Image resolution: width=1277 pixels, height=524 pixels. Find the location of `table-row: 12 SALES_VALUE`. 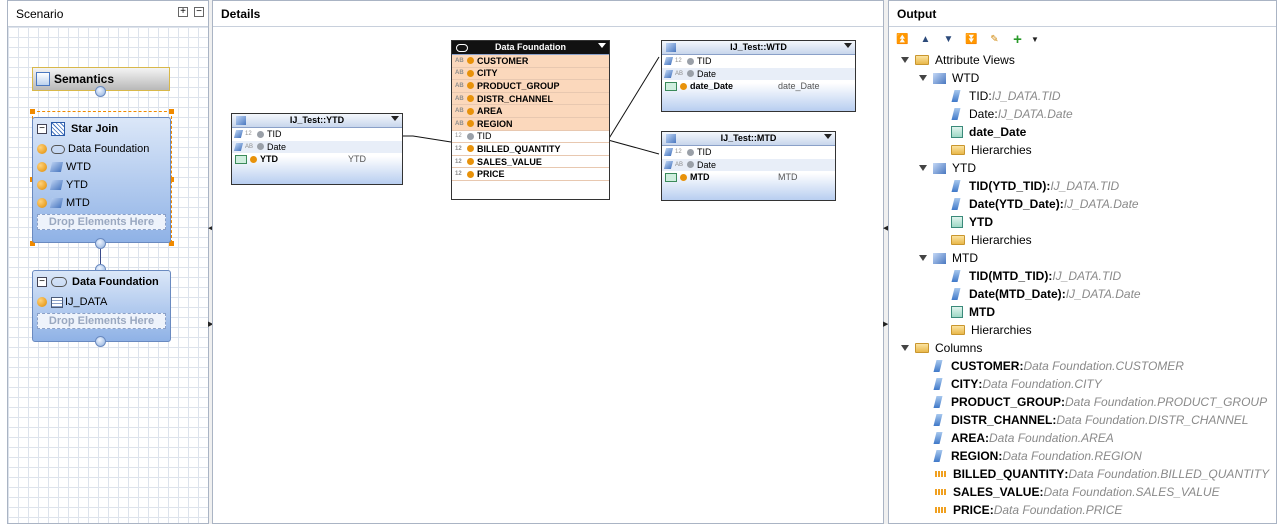

table-row: 12 SALES_VALUE is located at coordinates (530, 162).